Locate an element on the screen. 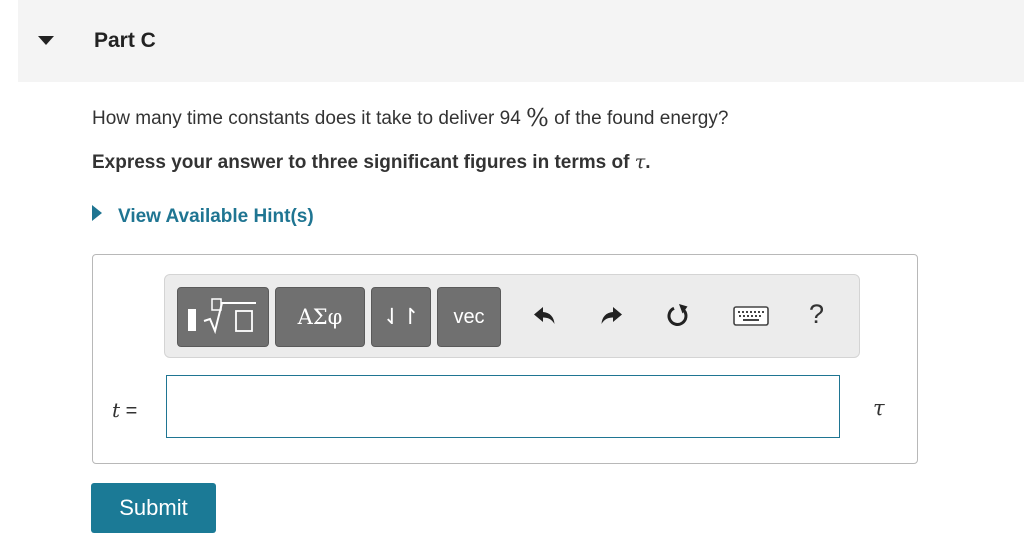 This screenshot has width=1024, height=552. percent-symbol: % is located at coordinates (537, 118).